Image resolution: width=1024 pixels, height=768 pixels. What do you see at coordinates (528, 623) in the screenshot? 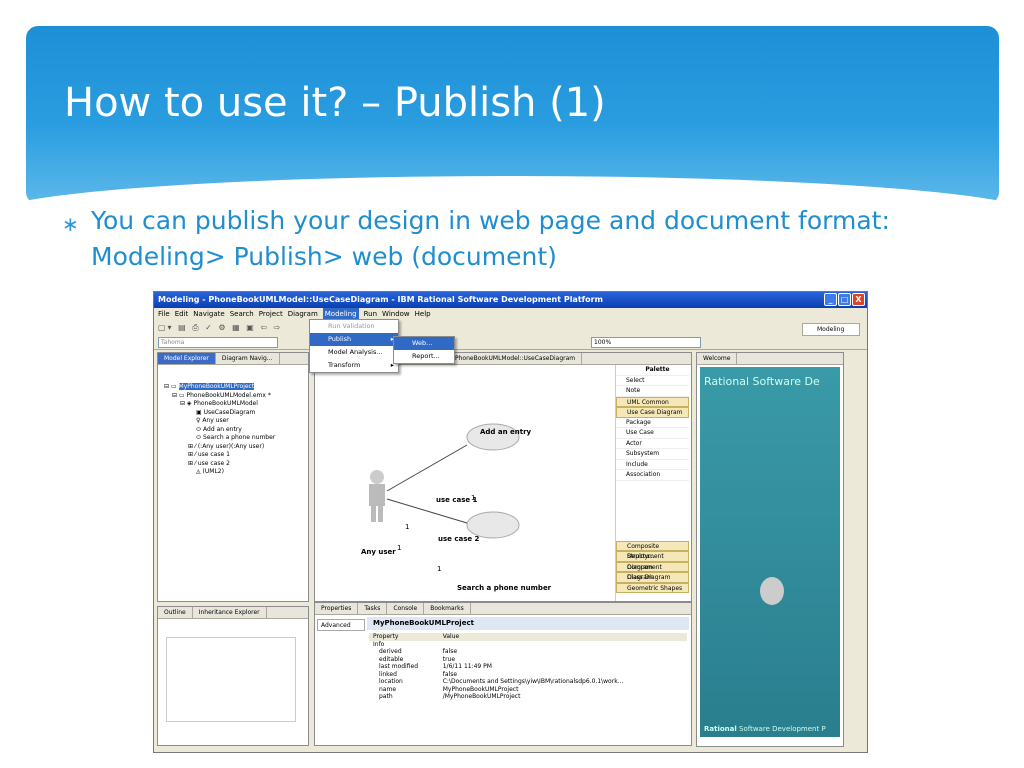
I see `properties-header: MyPhoneBookUMLProject` at bounding box center [528, 623].